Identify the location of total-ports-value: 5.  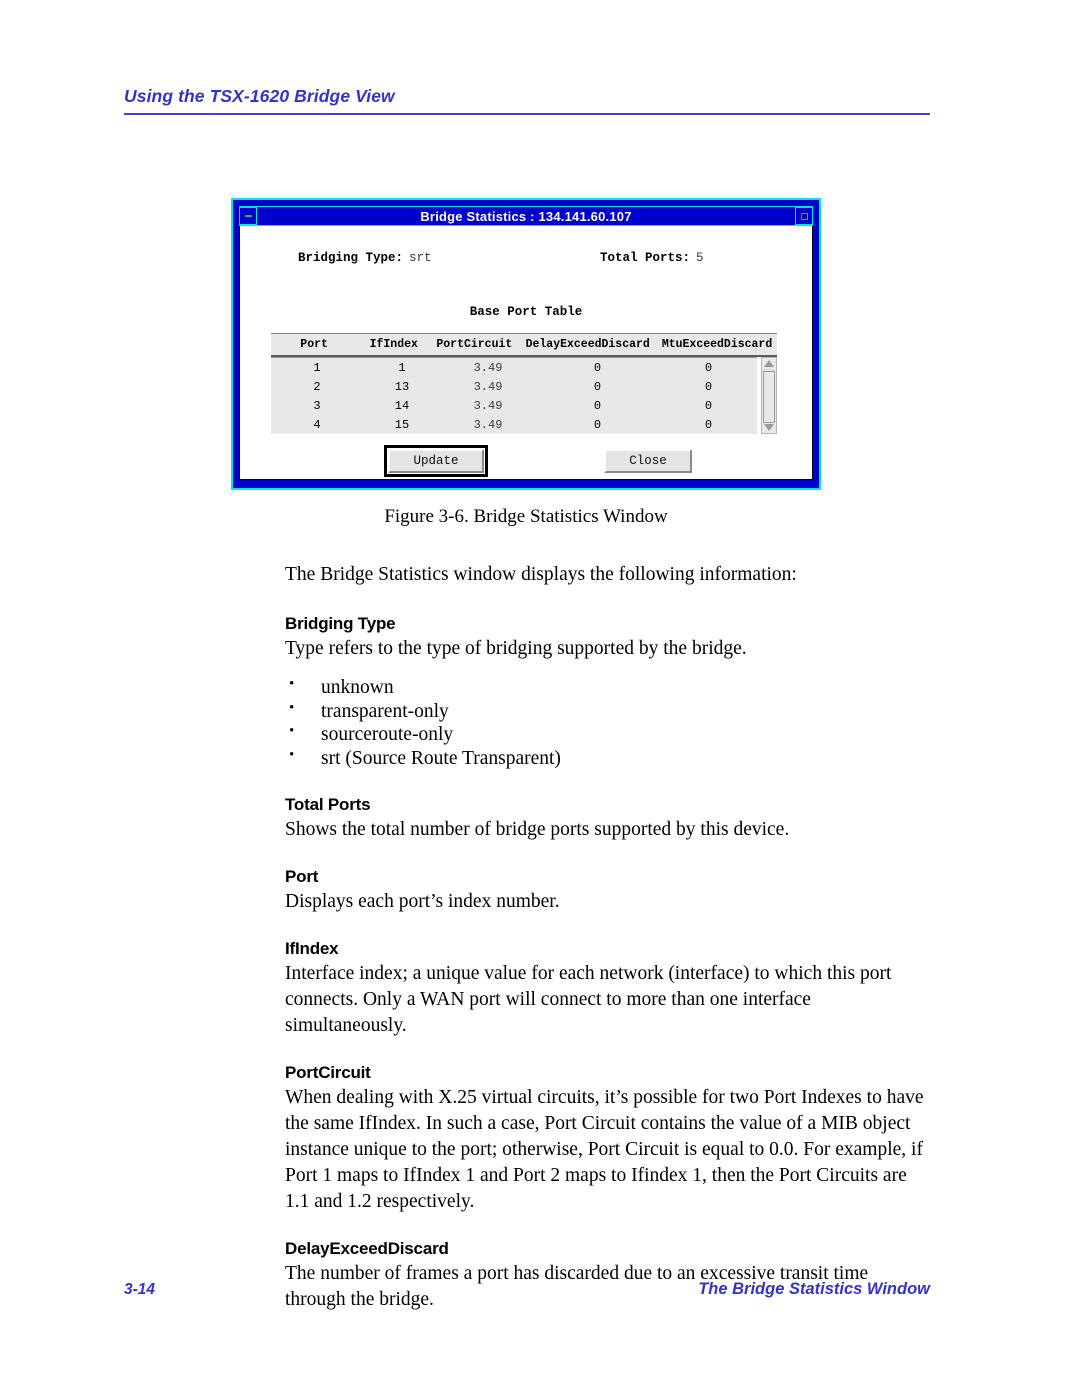
(700, 258).